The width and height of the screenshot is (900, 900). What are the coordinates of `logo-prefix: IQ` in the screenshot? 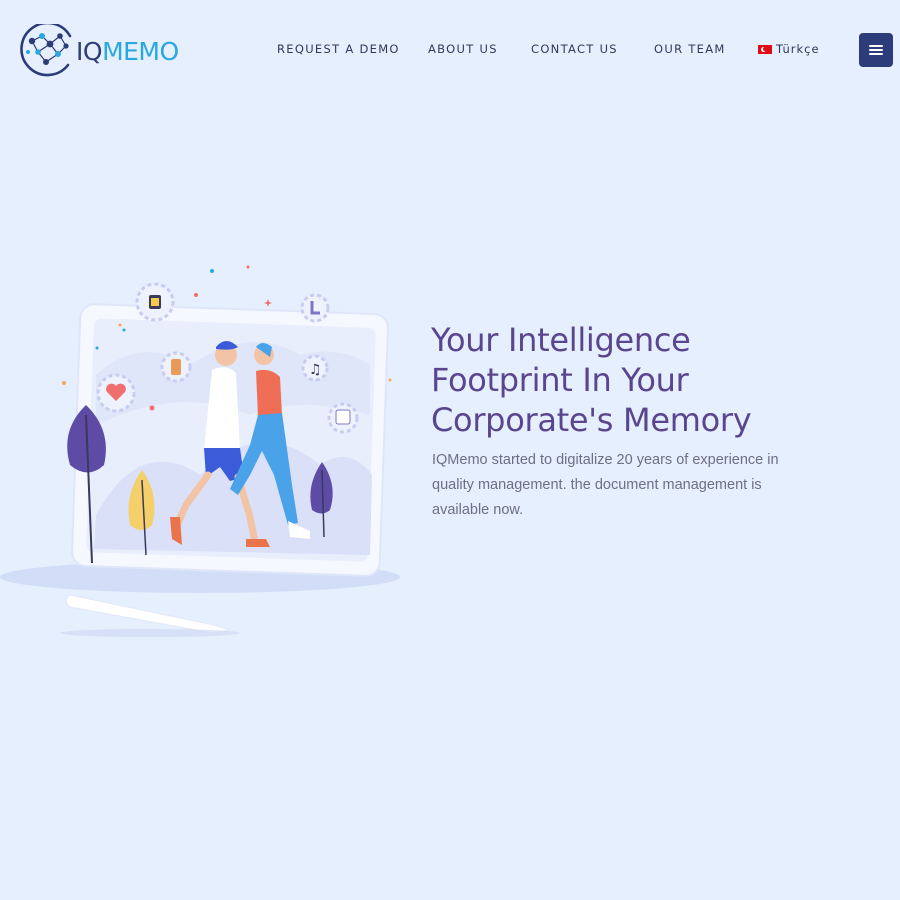 It's located at (89, 51).